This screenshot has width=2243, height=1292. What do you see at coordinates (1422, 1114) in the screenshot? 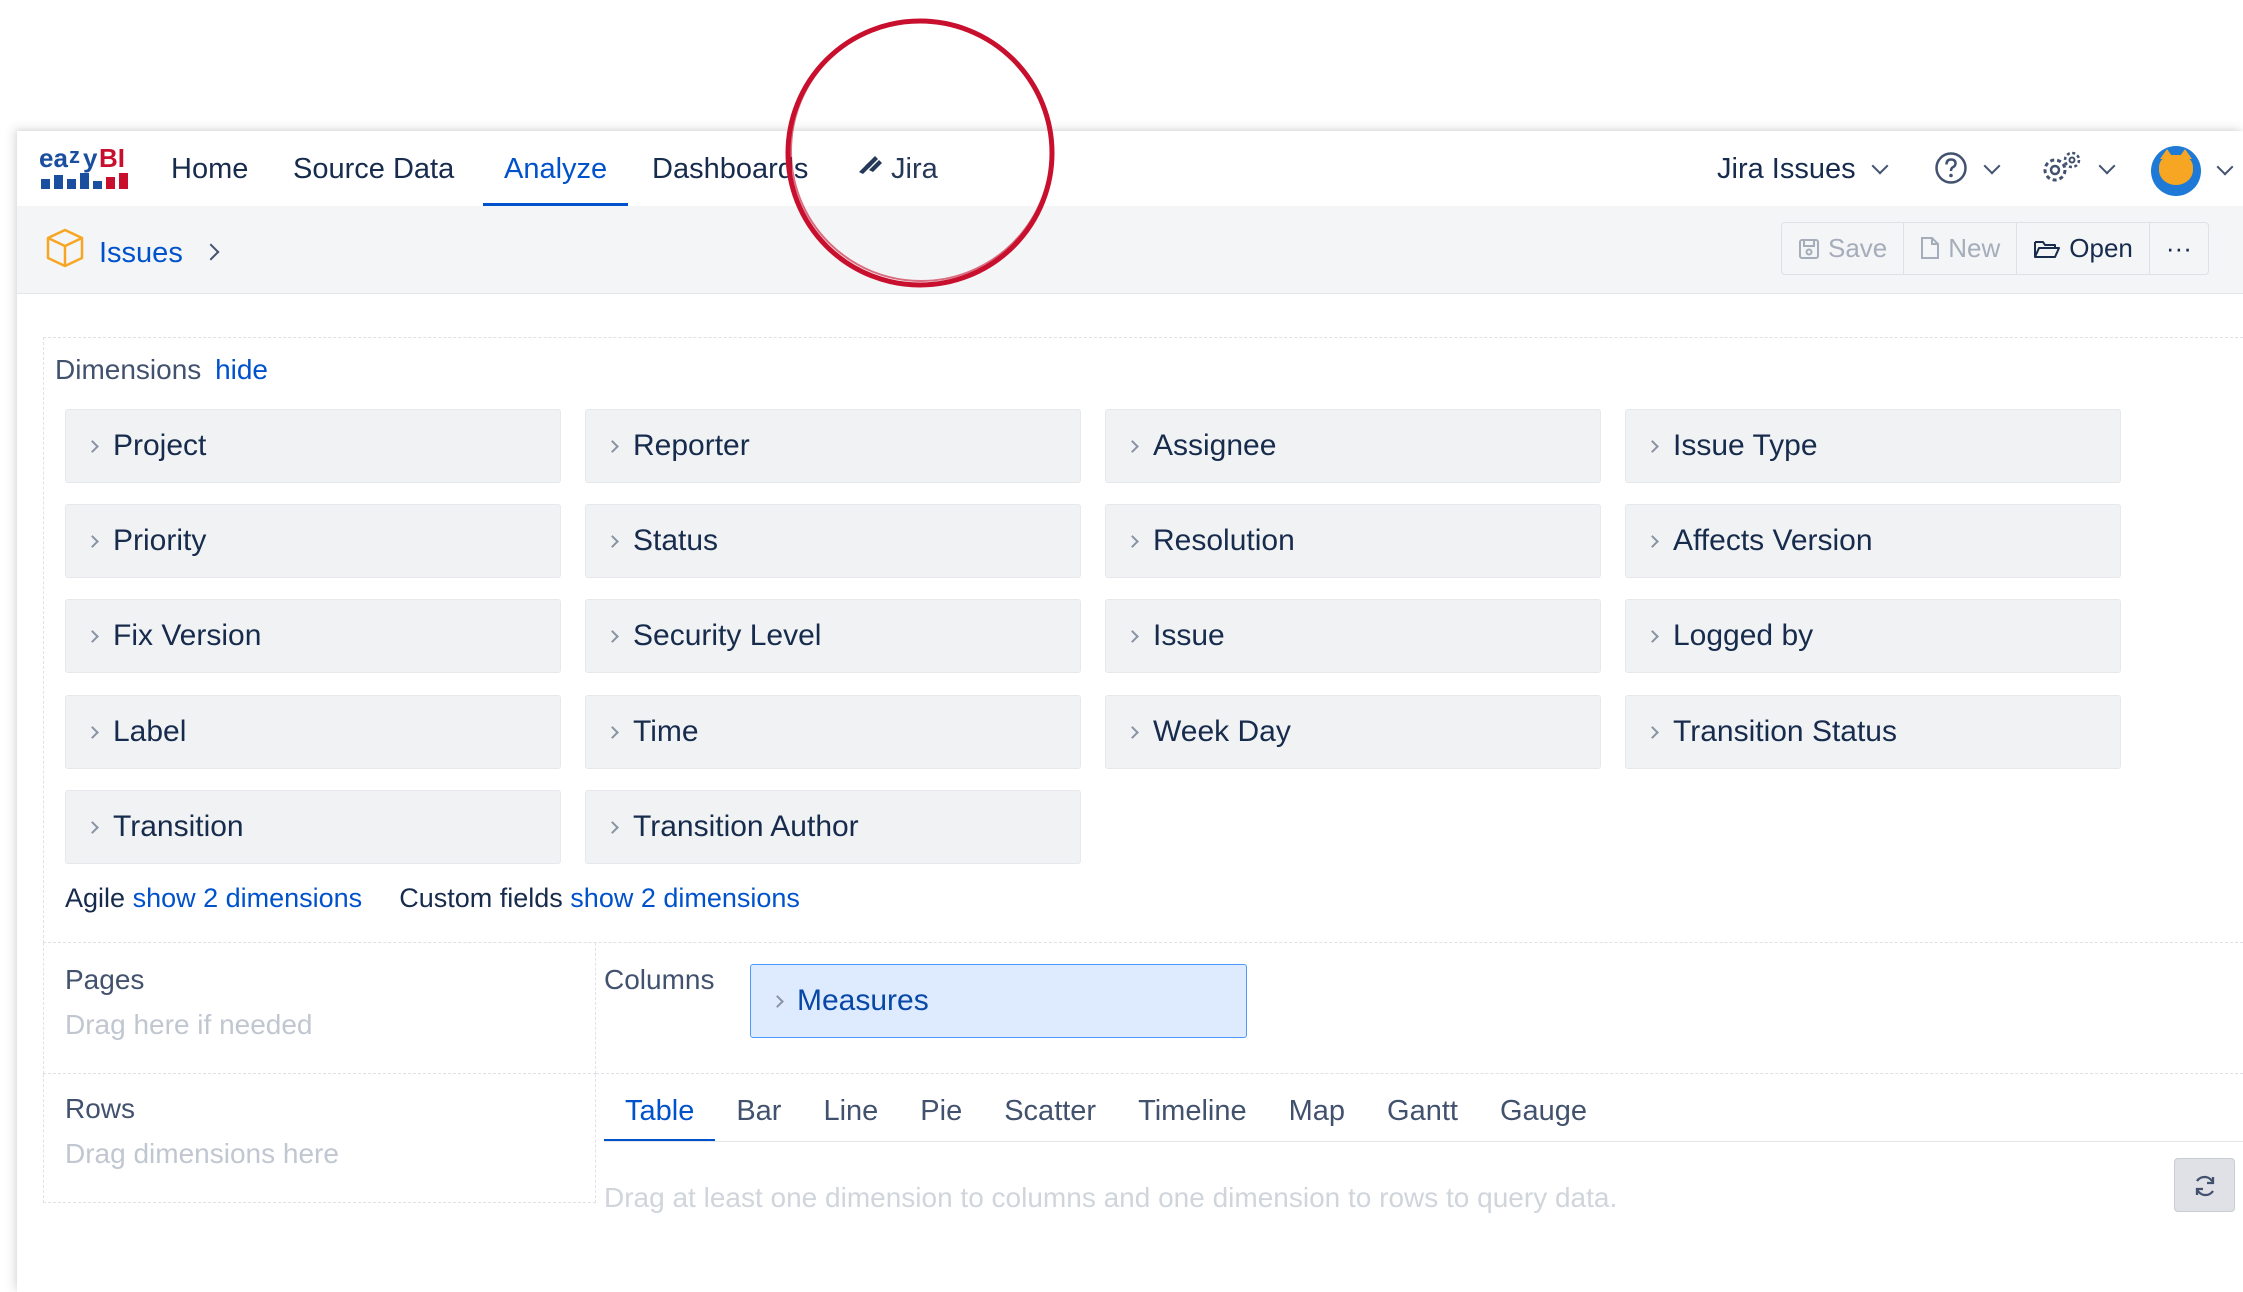
I see `tab-gantt: Gantt` at bounding box center [1422, 1114].